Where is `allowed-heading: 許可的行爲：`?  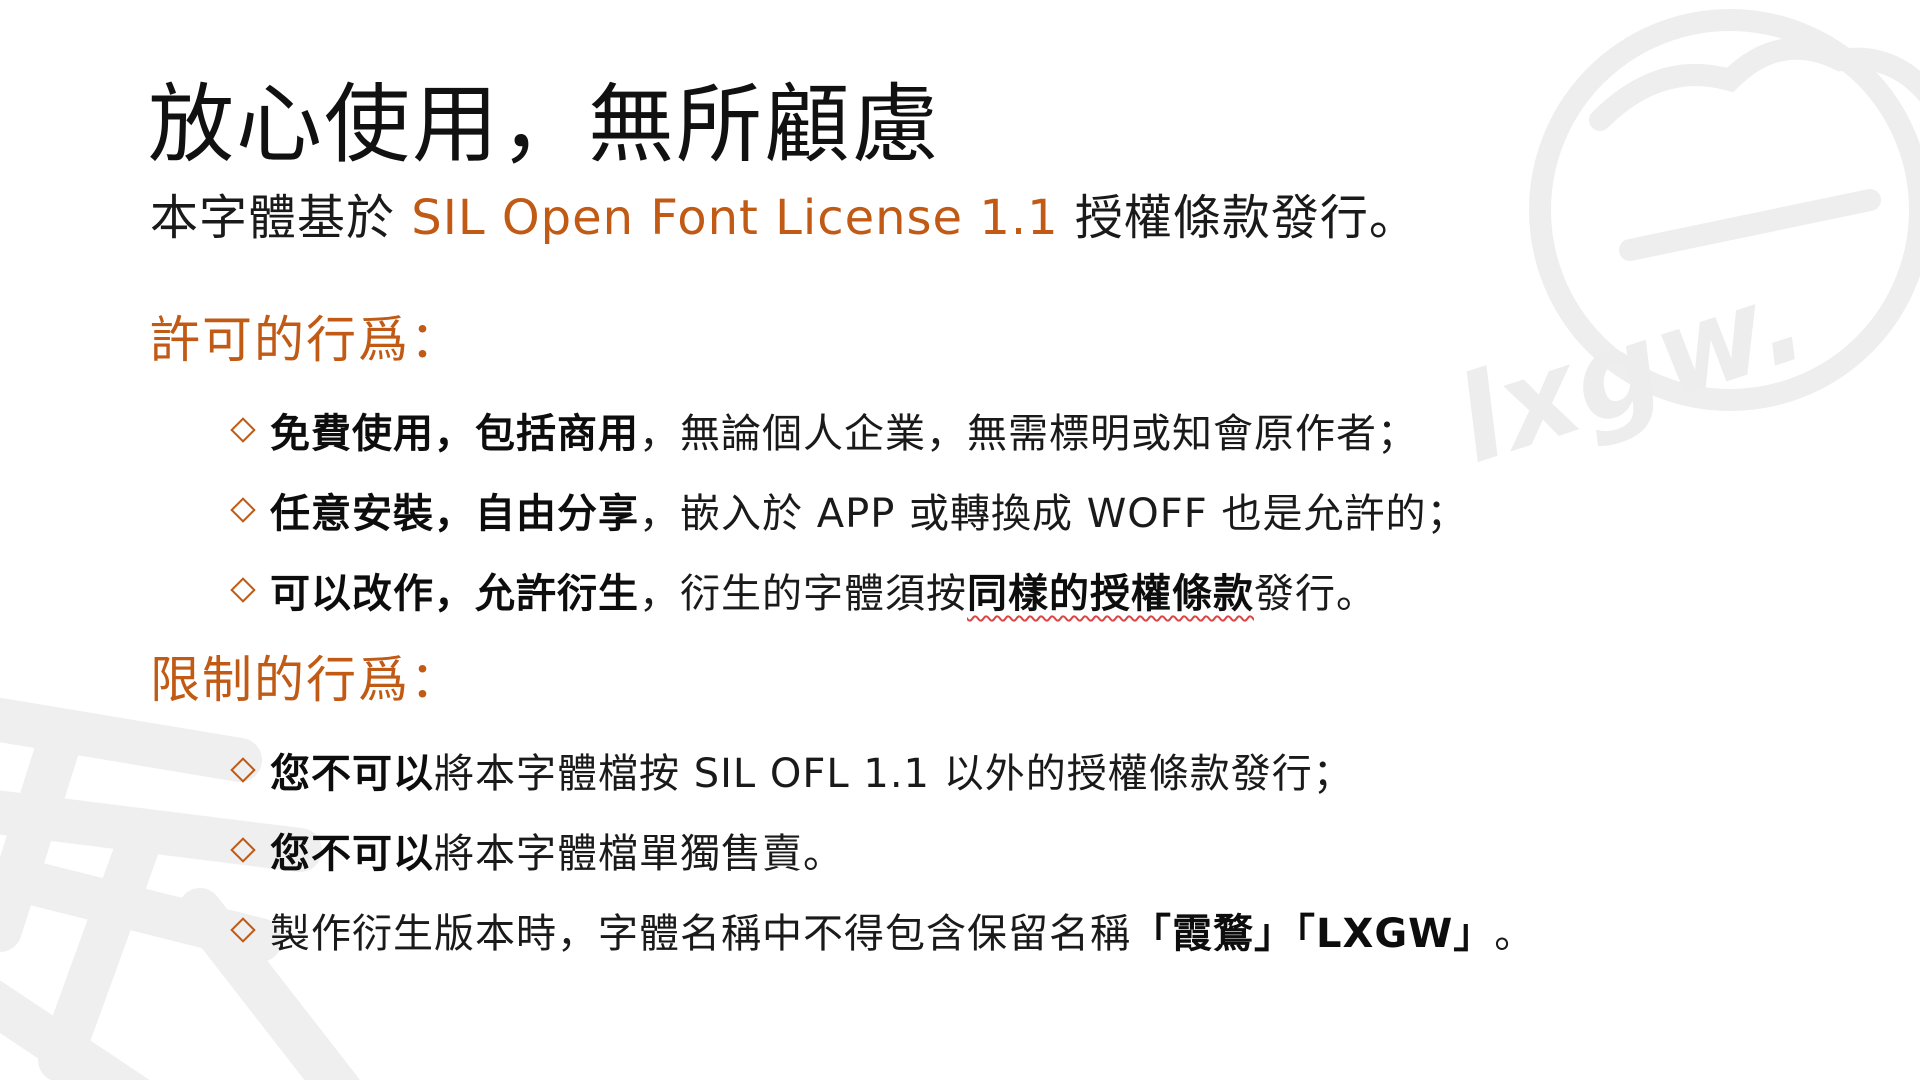
allowed-heading: 許可的行爲： is located at coordinates (306, 340).